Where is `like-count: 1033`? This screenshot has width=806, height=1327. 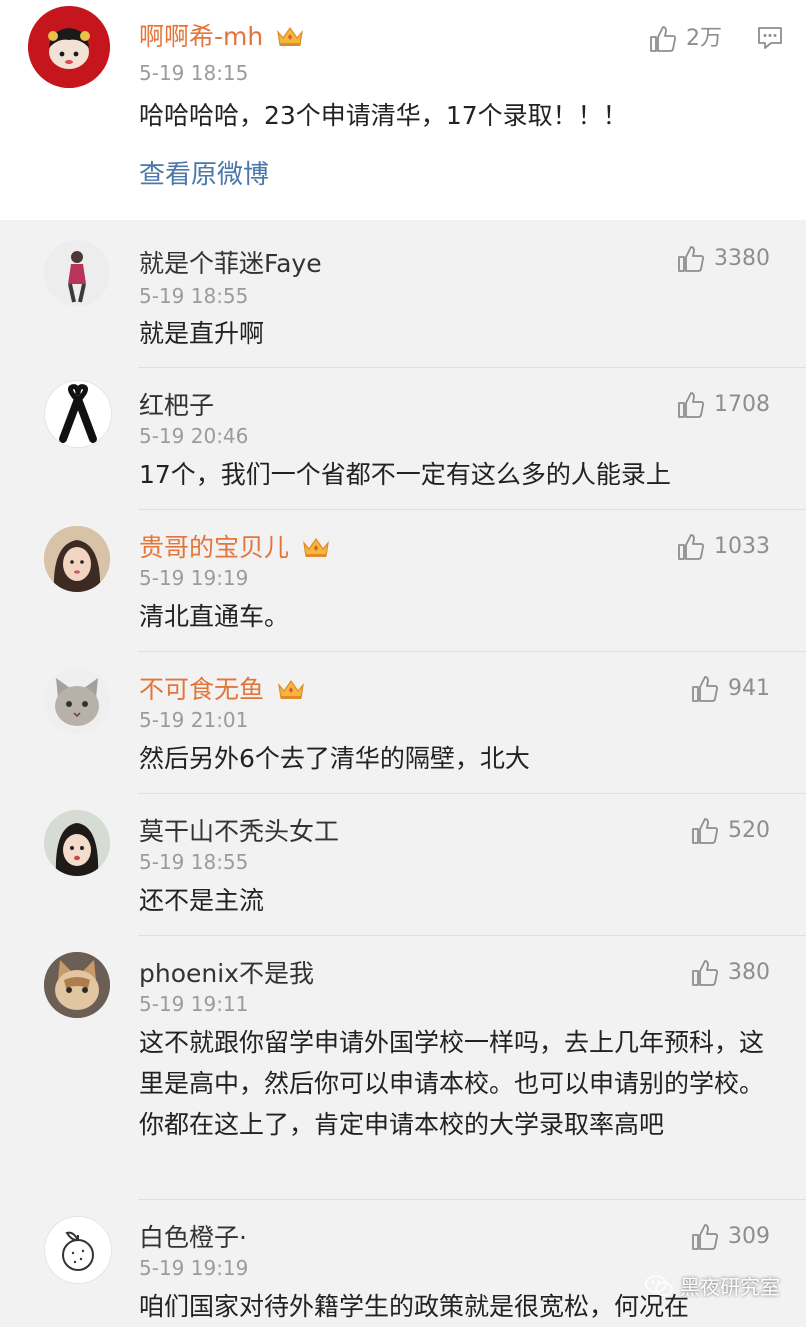 like-count: 1033 is located at coordinates (742, 546).